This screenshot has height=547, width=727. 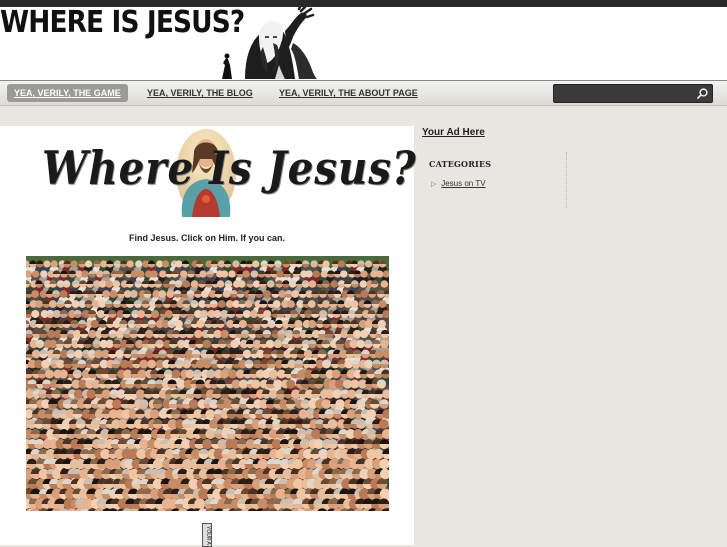 What do you see at coordinates (207, 238) in the screenshot?
I see `game-instructions: Find Jesus. Click on Him. If you can.` at bounding box center [207, 238].